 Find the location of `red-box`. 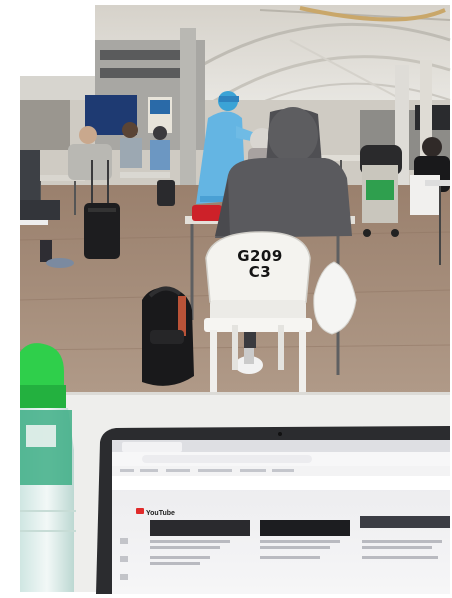

red-box is located at coordinates (207, 213).